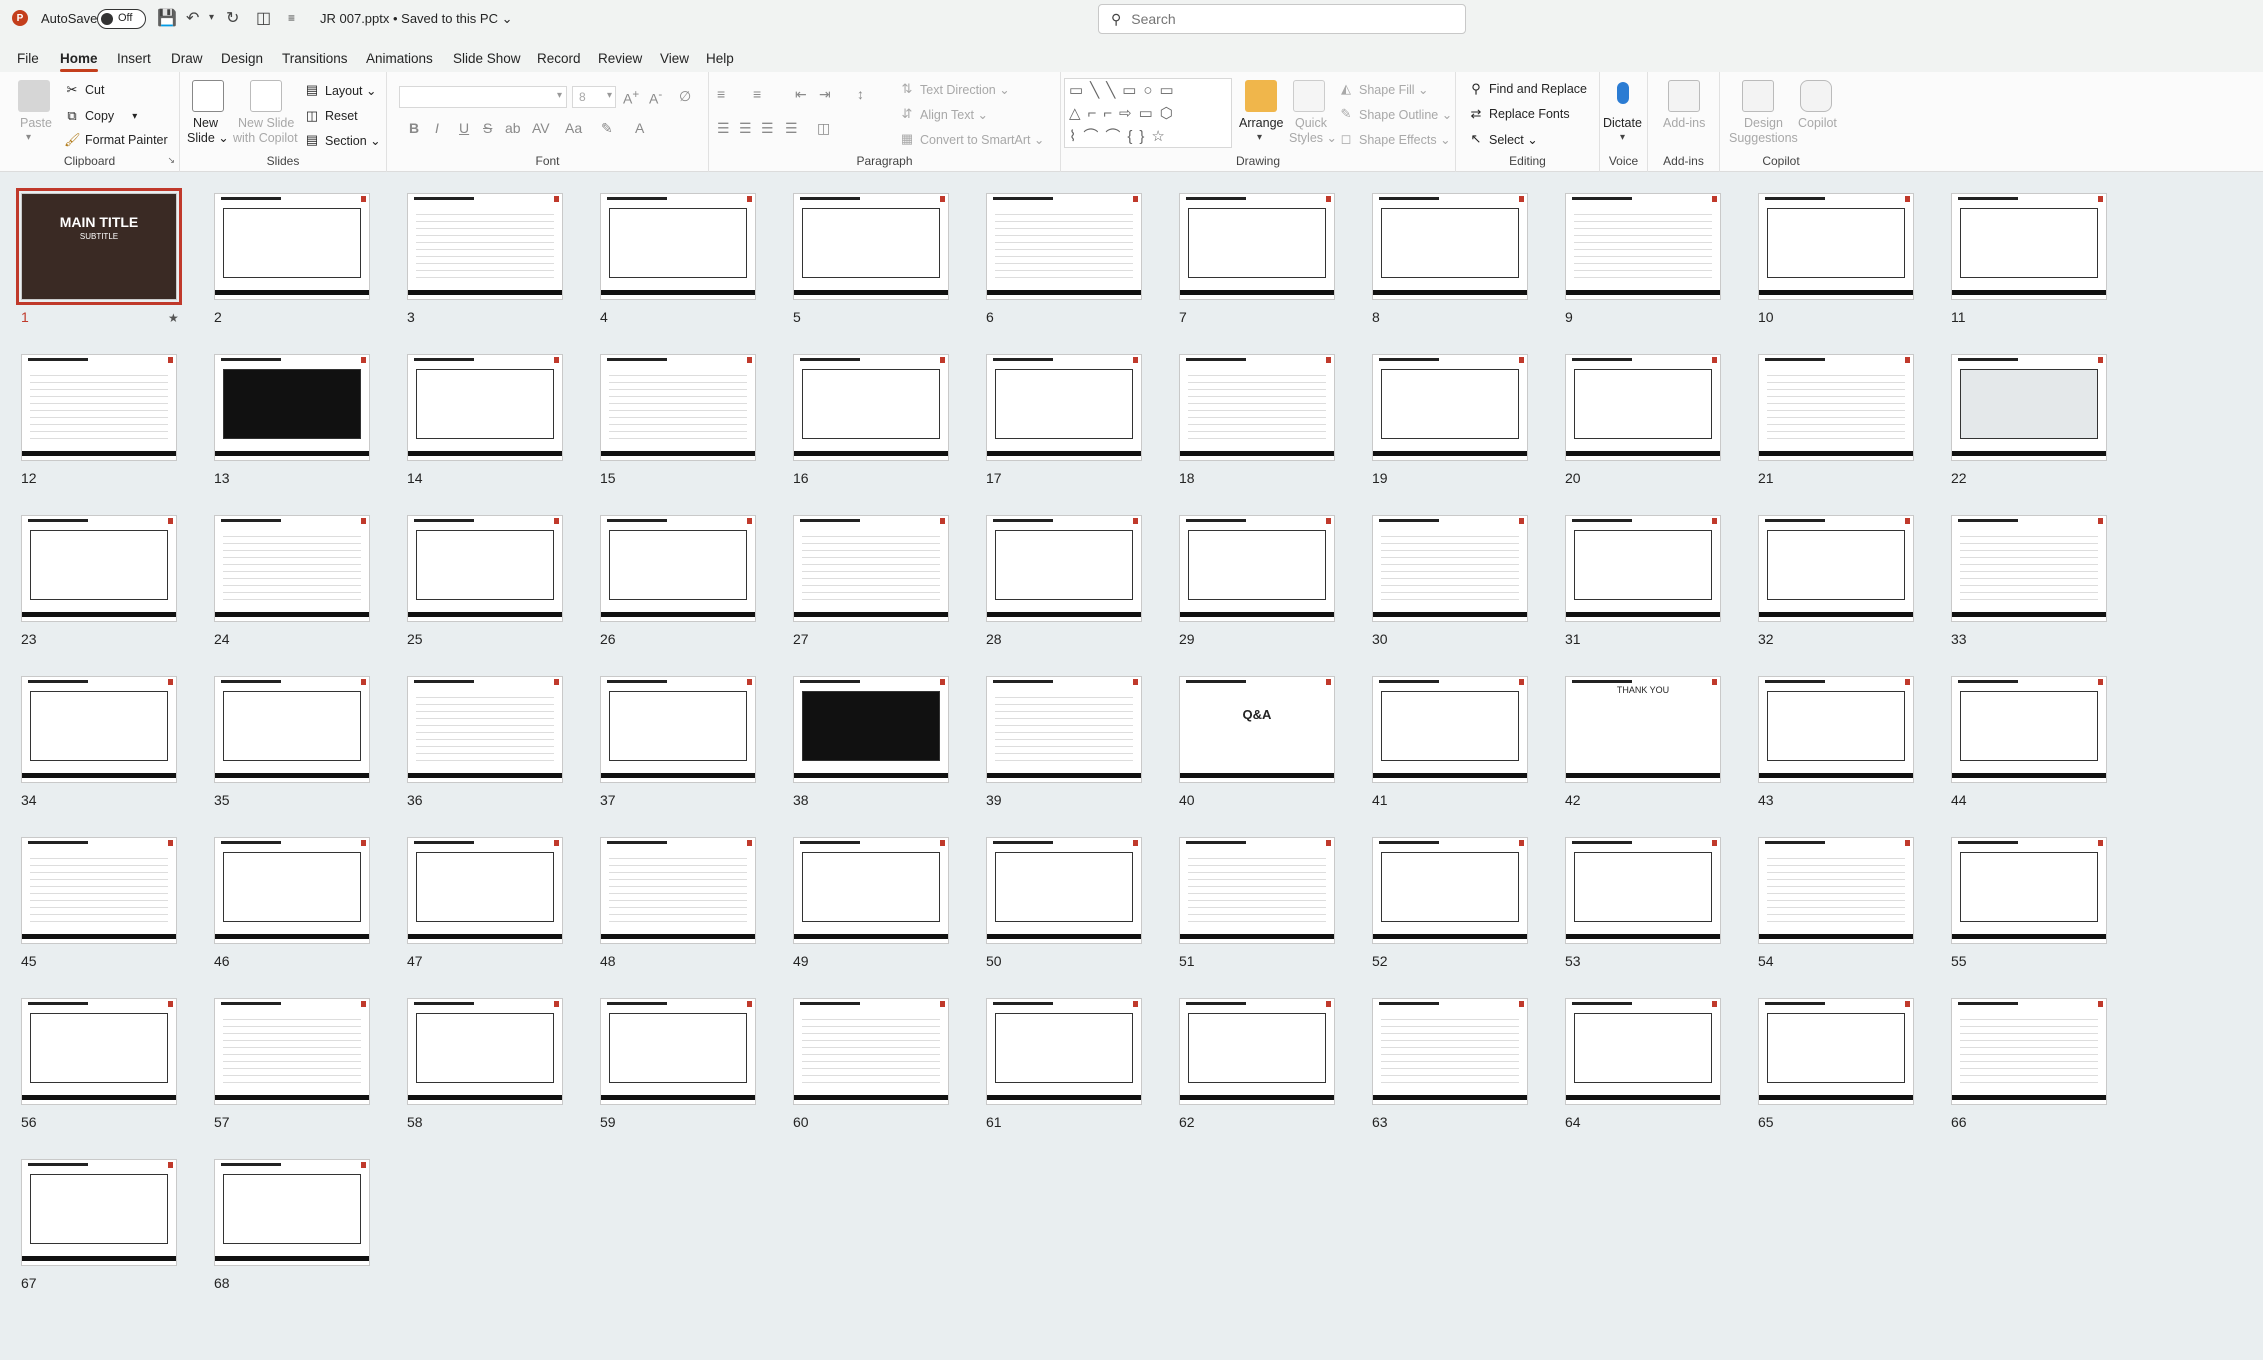  What do you see at coordinates (685, 96) in the screenshot?
I see `clear-formatting-icon: ∅` at bounding box center [685, 96].